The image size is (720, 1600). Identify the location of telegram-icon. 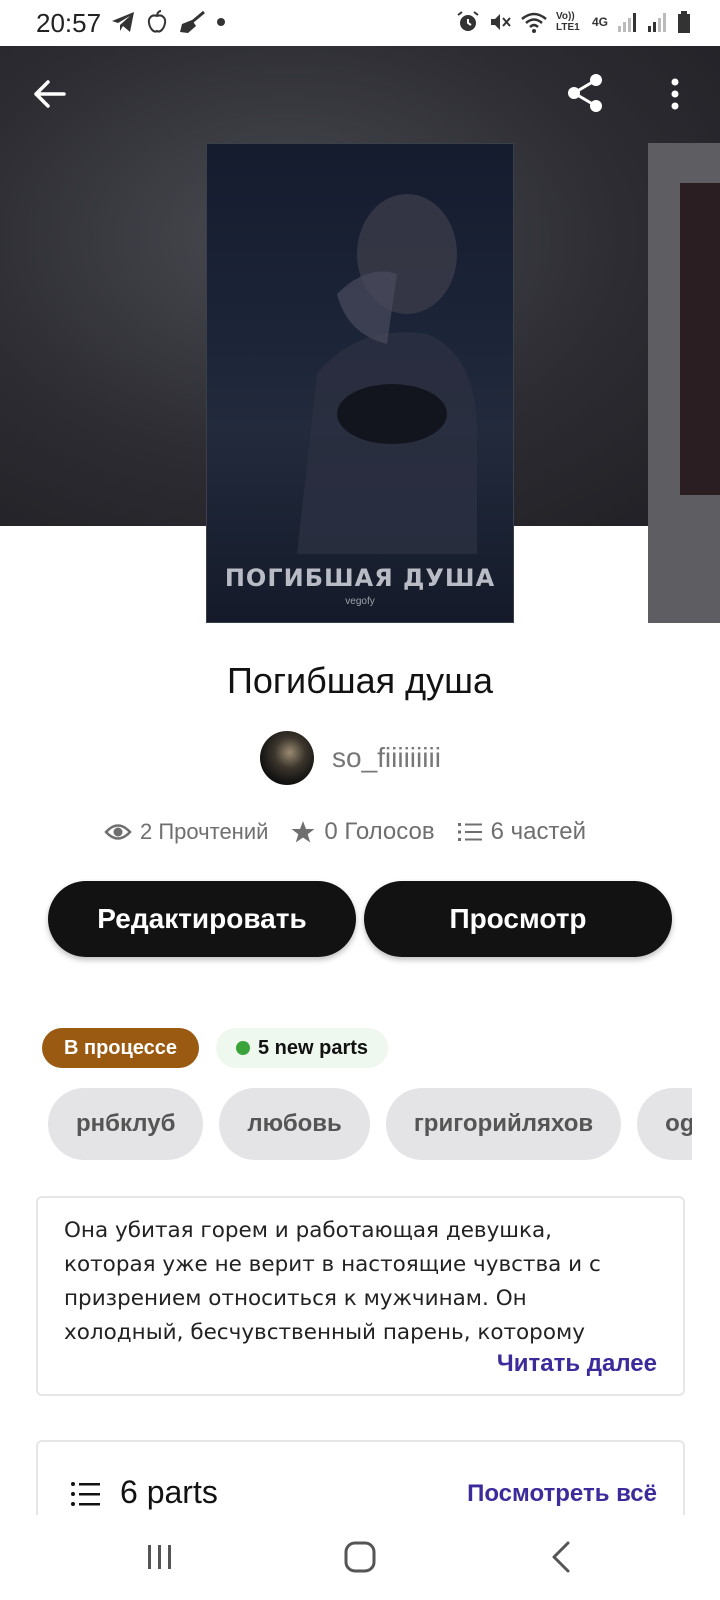
(123, 22).